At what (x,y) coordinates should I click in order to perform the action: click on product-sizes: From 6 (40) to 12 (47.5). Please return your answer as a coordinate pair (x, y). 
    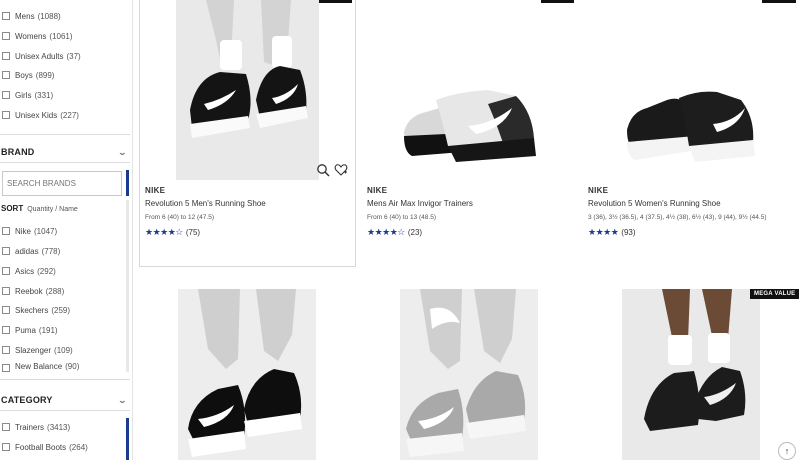
    Looking at the image, I should click on (179, 217).